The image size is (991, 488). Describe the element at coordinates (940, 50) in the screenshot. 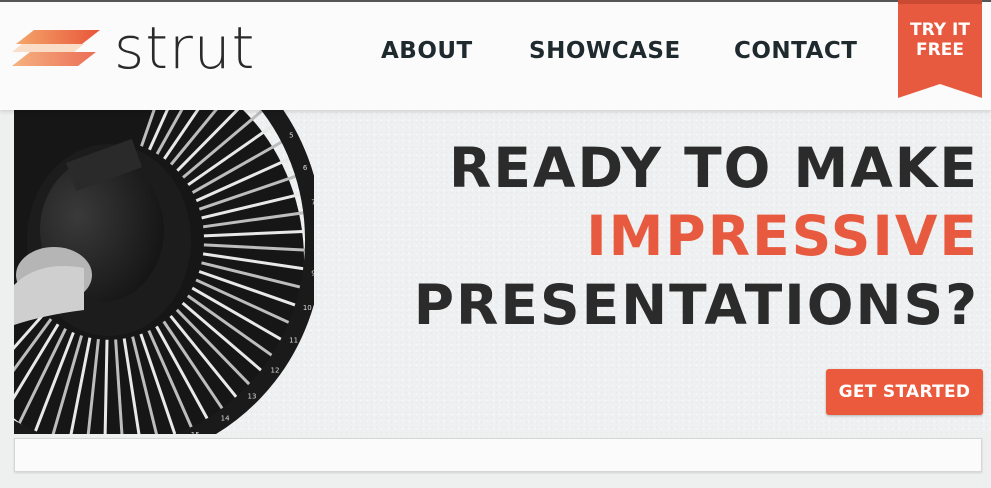

I see `ribbon-line-2: FREE` at that location.